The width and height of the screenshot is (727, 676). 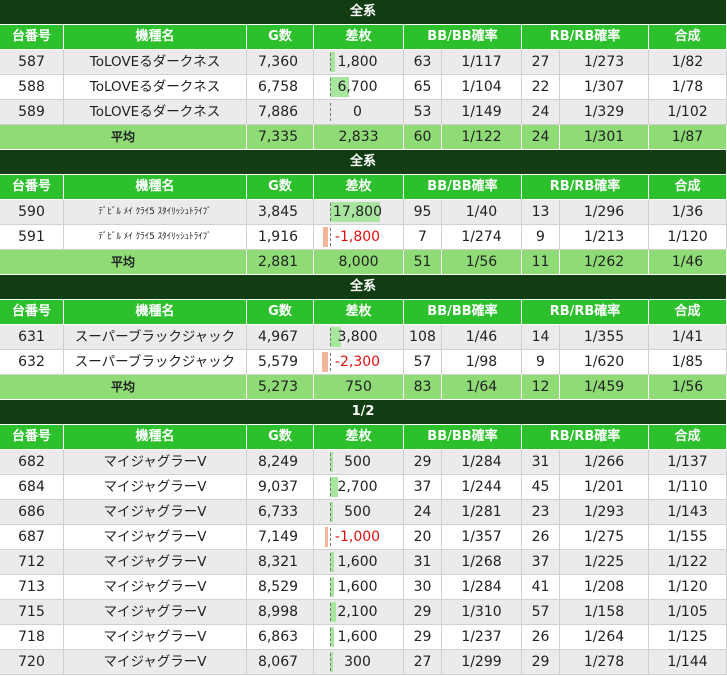 What do you see at coordinates (482, 612) in the screenshot?
I see `bb-rate: 1/310` at bounding box center [482, 612].